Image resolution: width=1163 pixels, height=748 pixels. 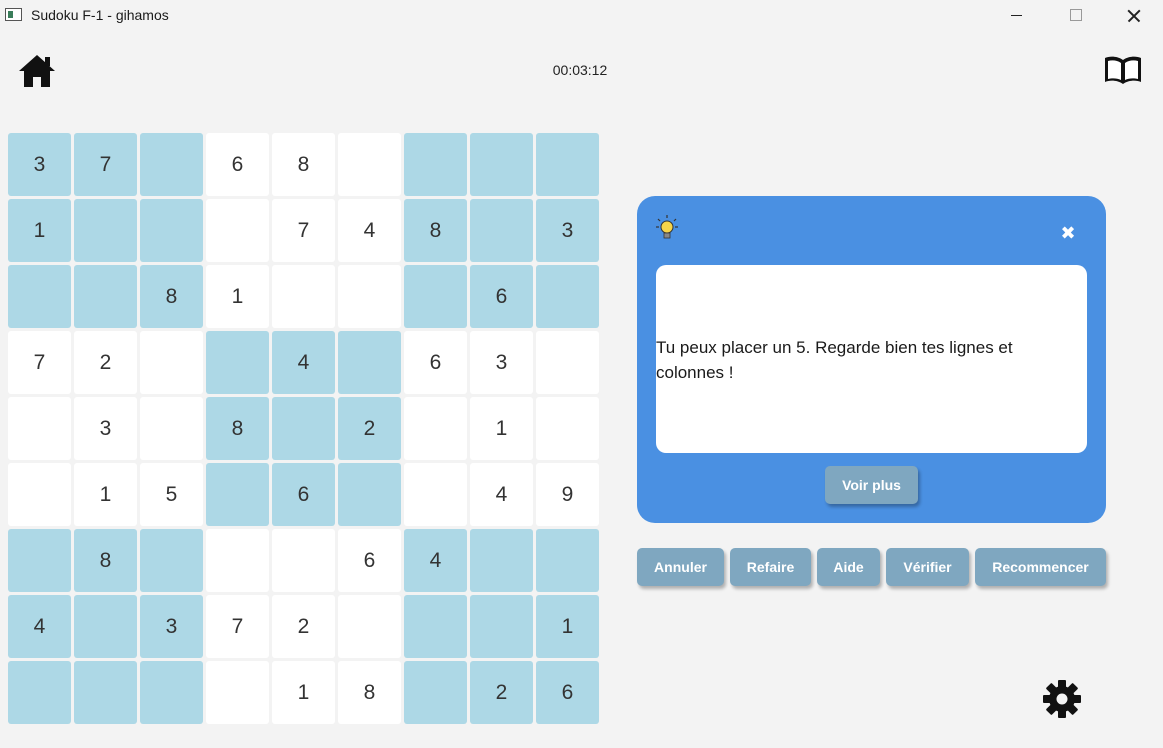 What do you see at coordinates (680, 567) in the screenshot?
I see `undo-button: Annuler` at bounding box center [680, 567].